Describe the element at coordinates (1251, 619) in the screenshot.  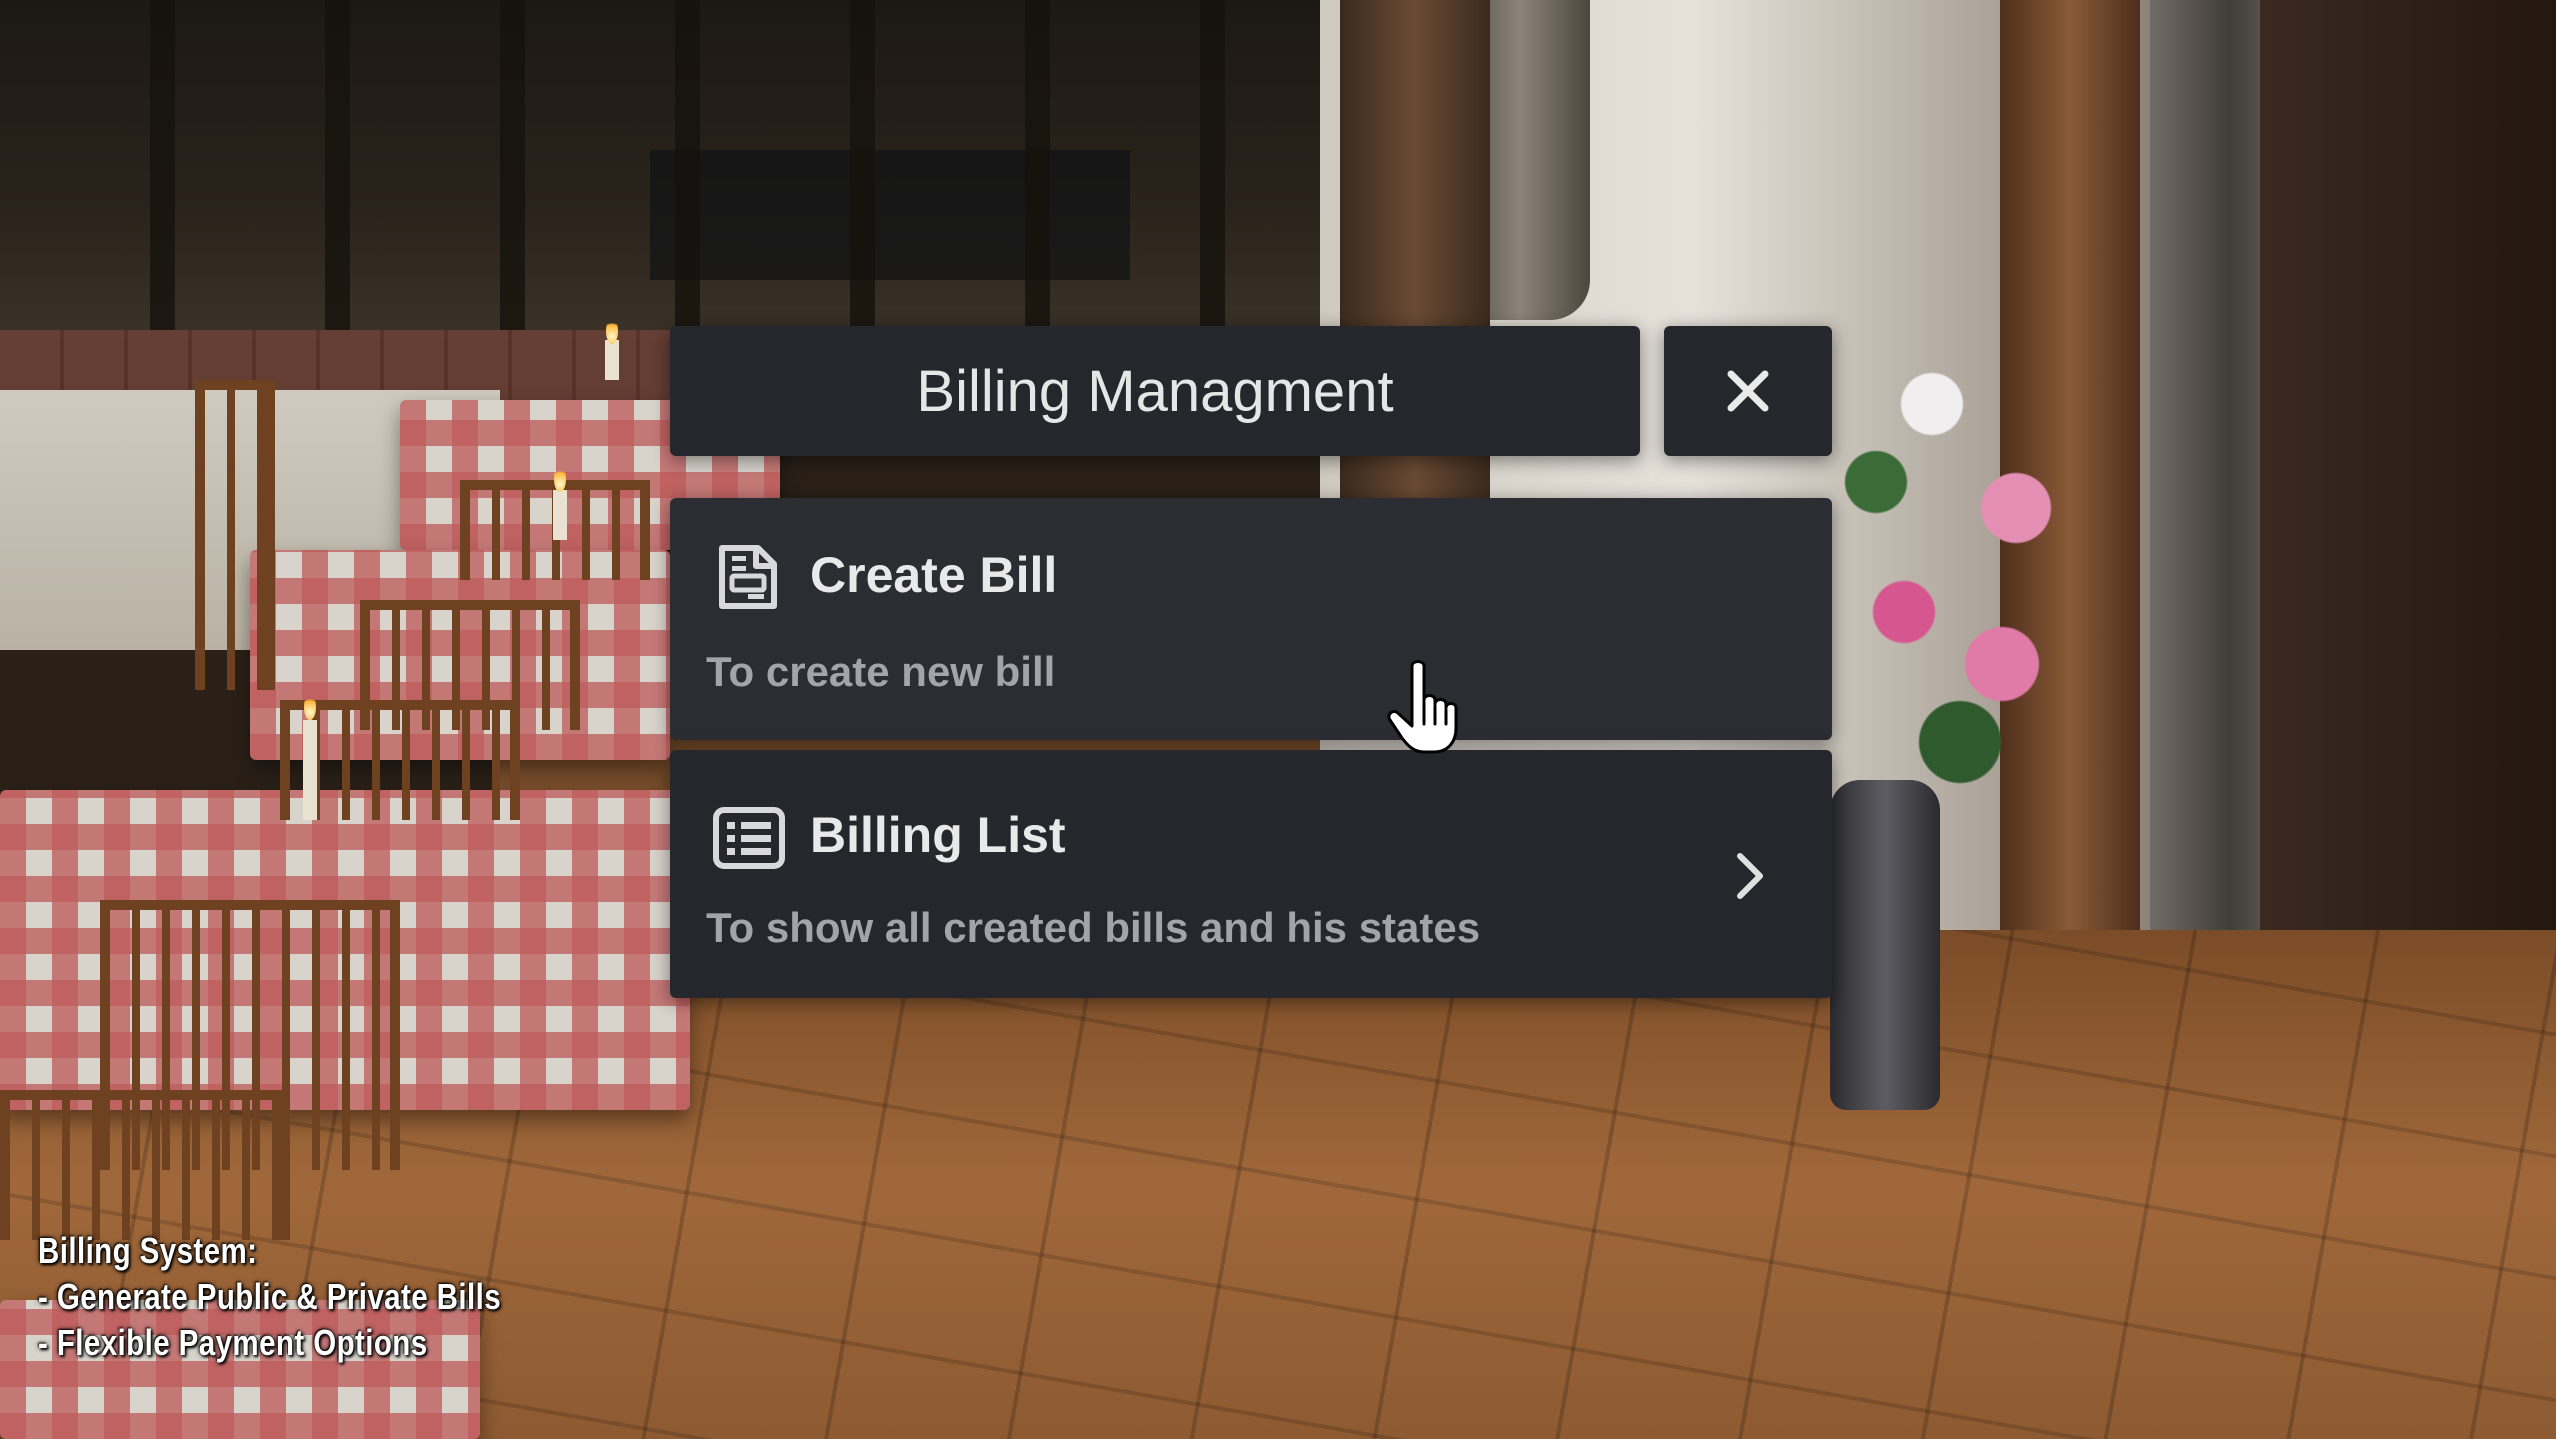
I see `create-bill-option: Create Bill To create new bill` at that location.